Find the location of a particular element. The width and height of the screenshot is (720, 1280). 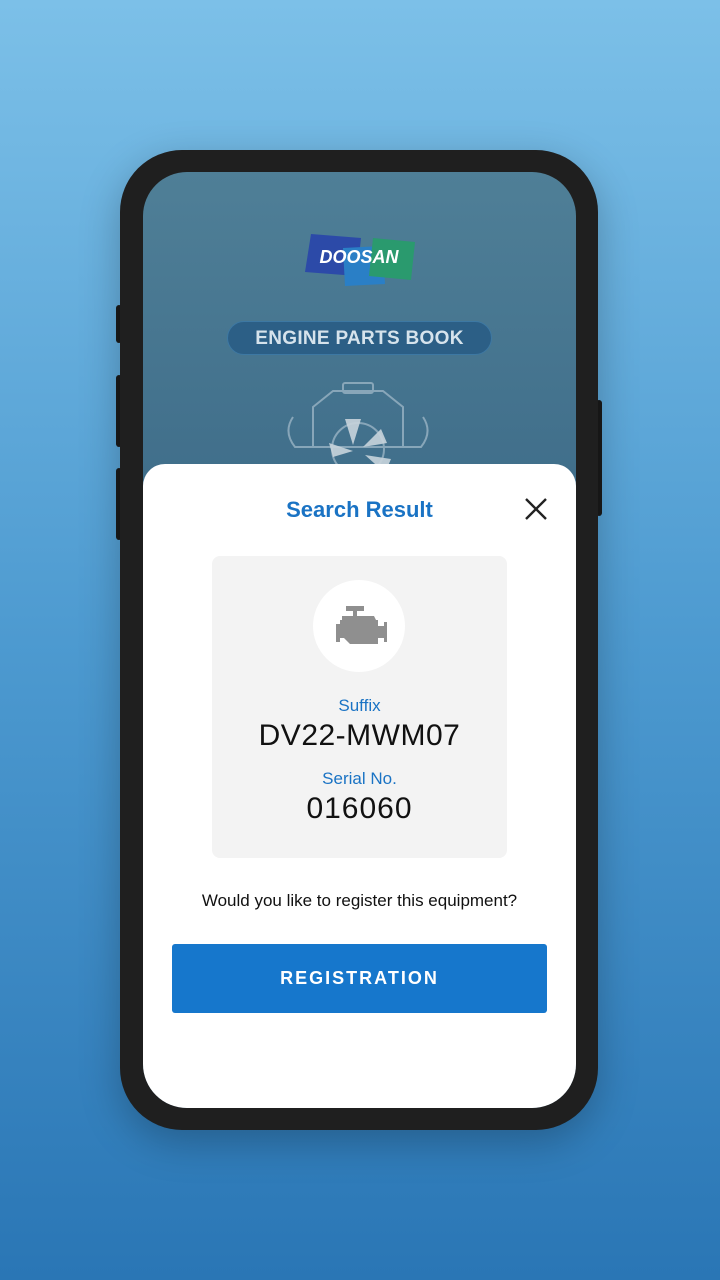

suffix-label: Suffix is located at coordinates (359, 705).